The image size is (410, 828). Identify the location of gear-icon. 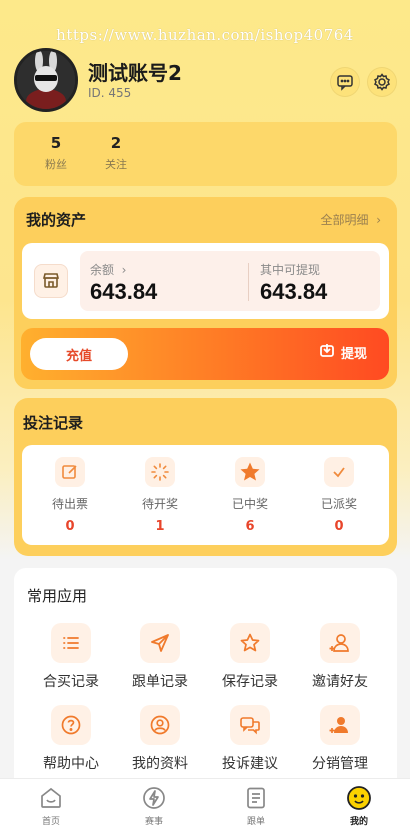
(382, 82).